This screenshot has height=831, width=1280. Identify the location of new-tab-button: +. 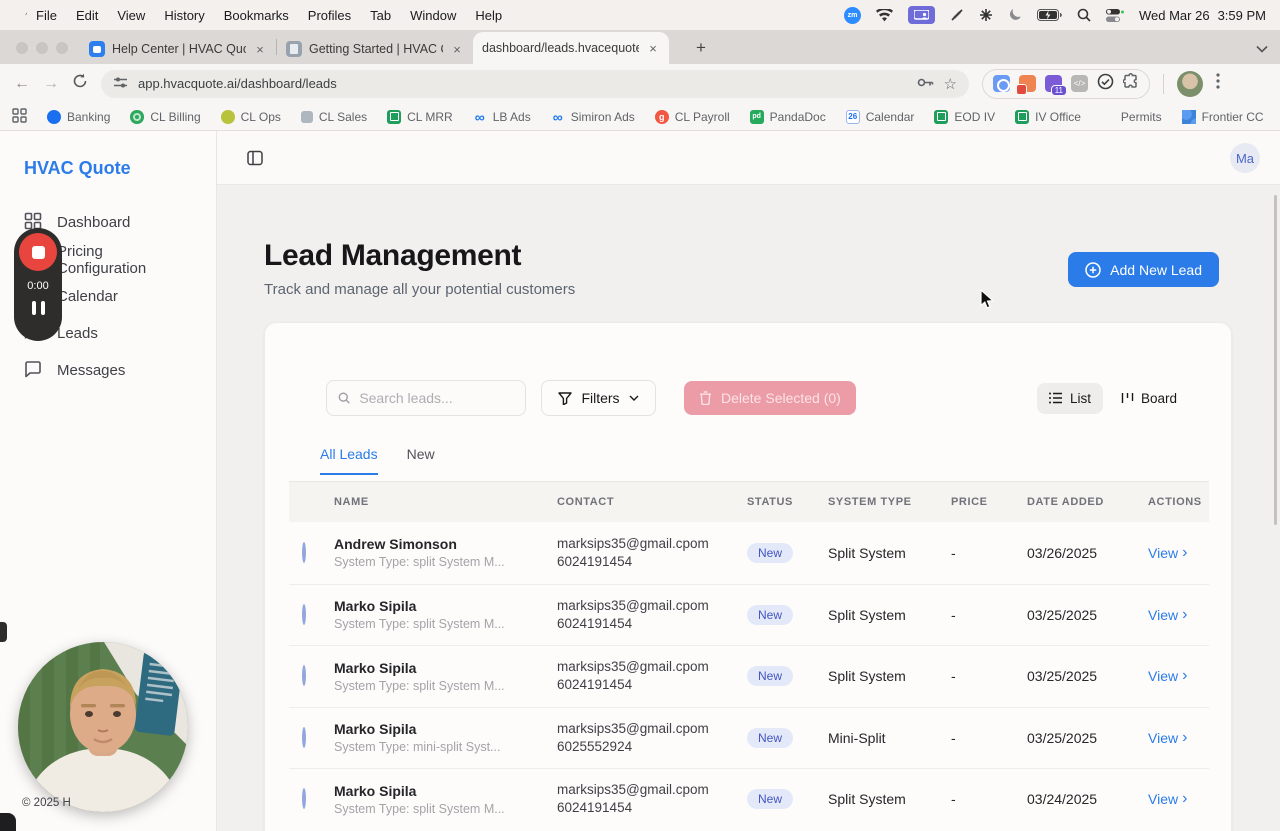
(701, 48).